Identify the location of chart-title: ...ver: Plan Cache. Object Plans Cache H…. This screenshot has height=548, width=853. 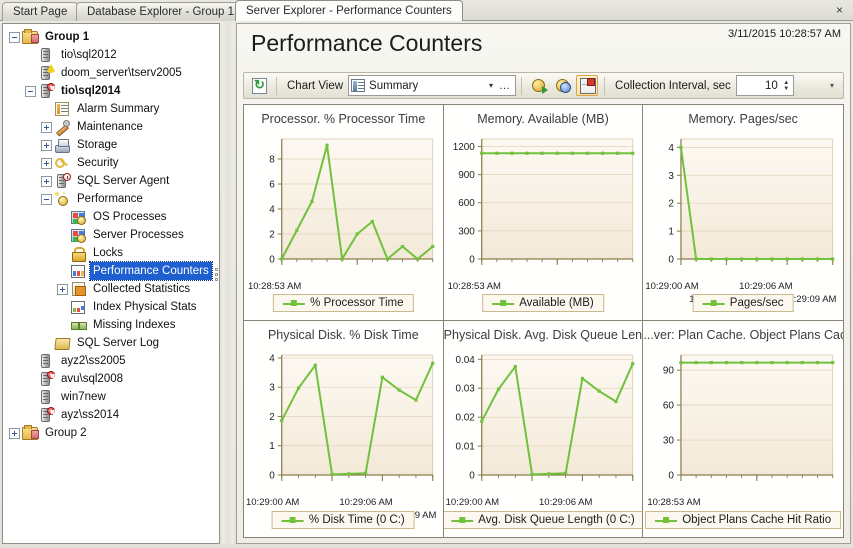
(743, 335).